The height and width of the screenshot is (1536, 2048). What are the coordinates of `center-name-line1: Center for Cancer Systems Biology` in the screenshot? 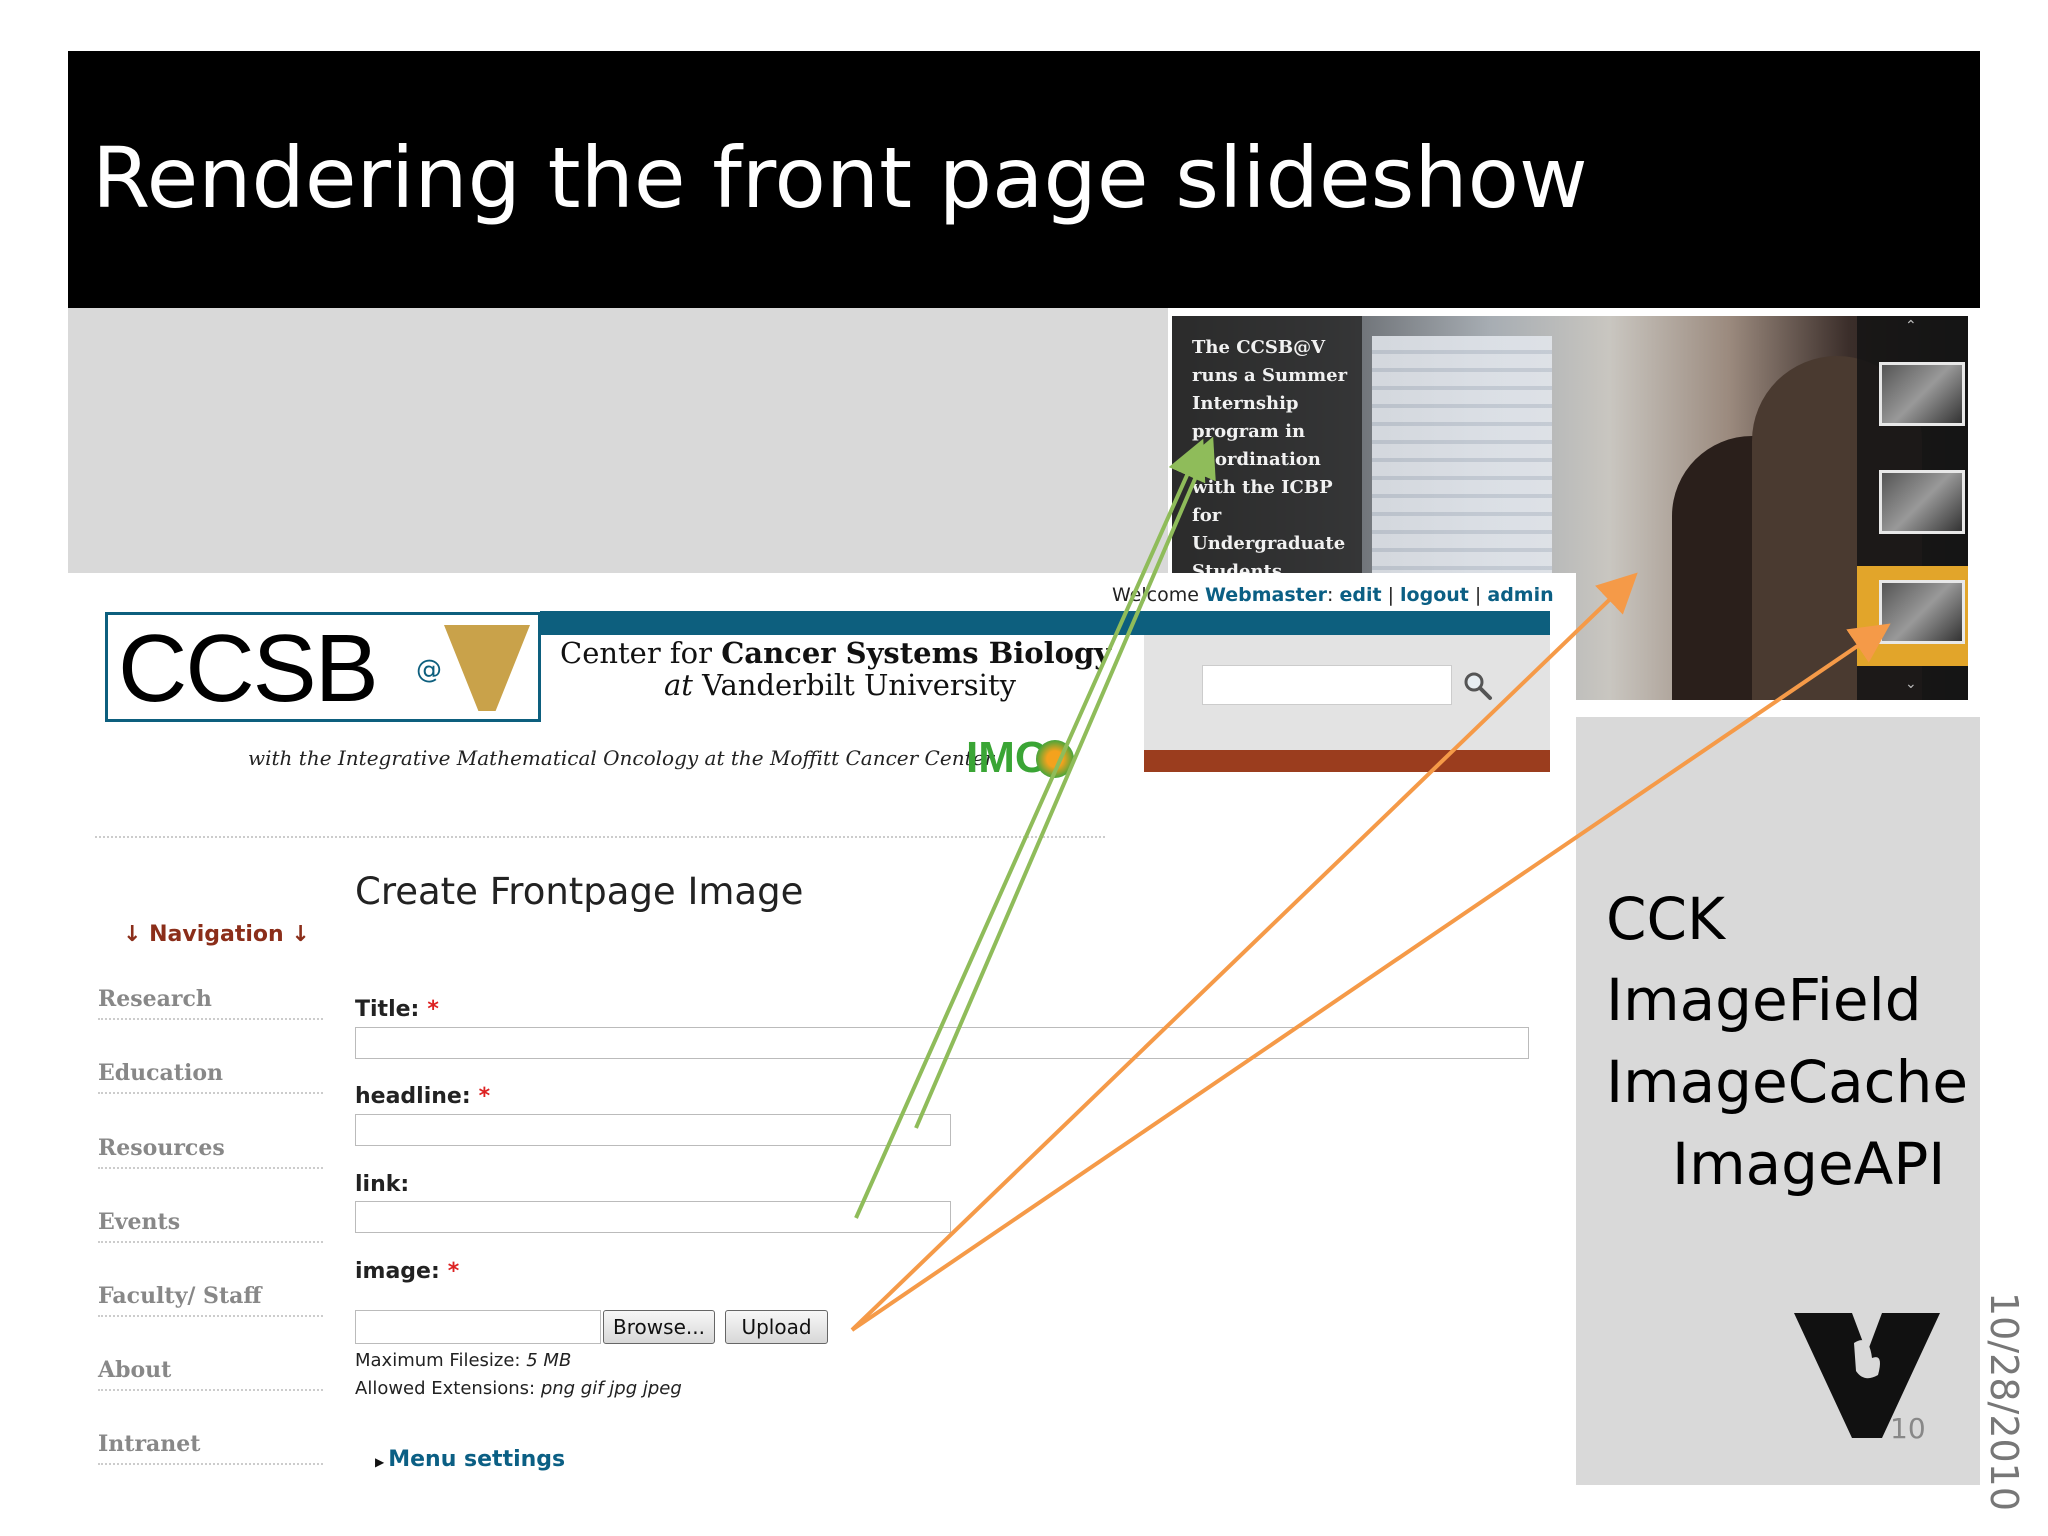 It's located at (836, 653).